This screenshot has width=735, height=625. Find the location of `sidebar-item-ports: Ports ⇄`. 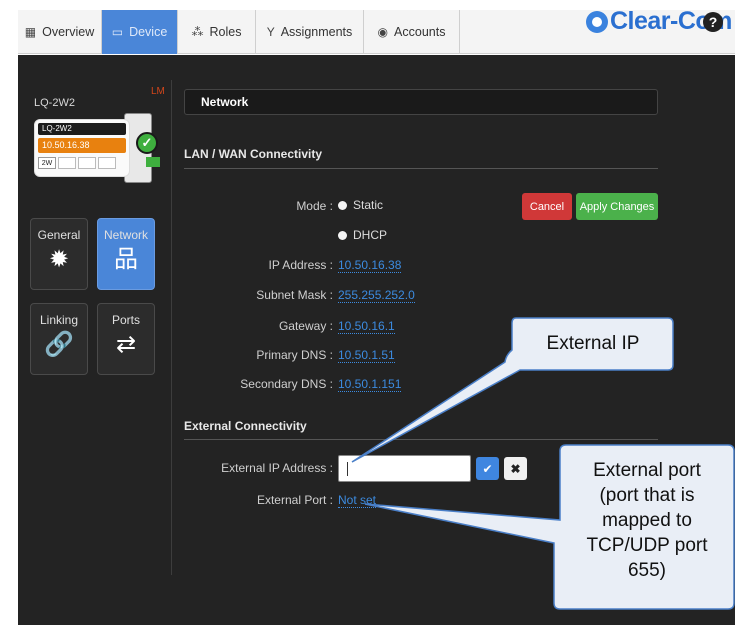

sidebar-item-ports: Ports ⇄ is located at coordinates (126, 339).